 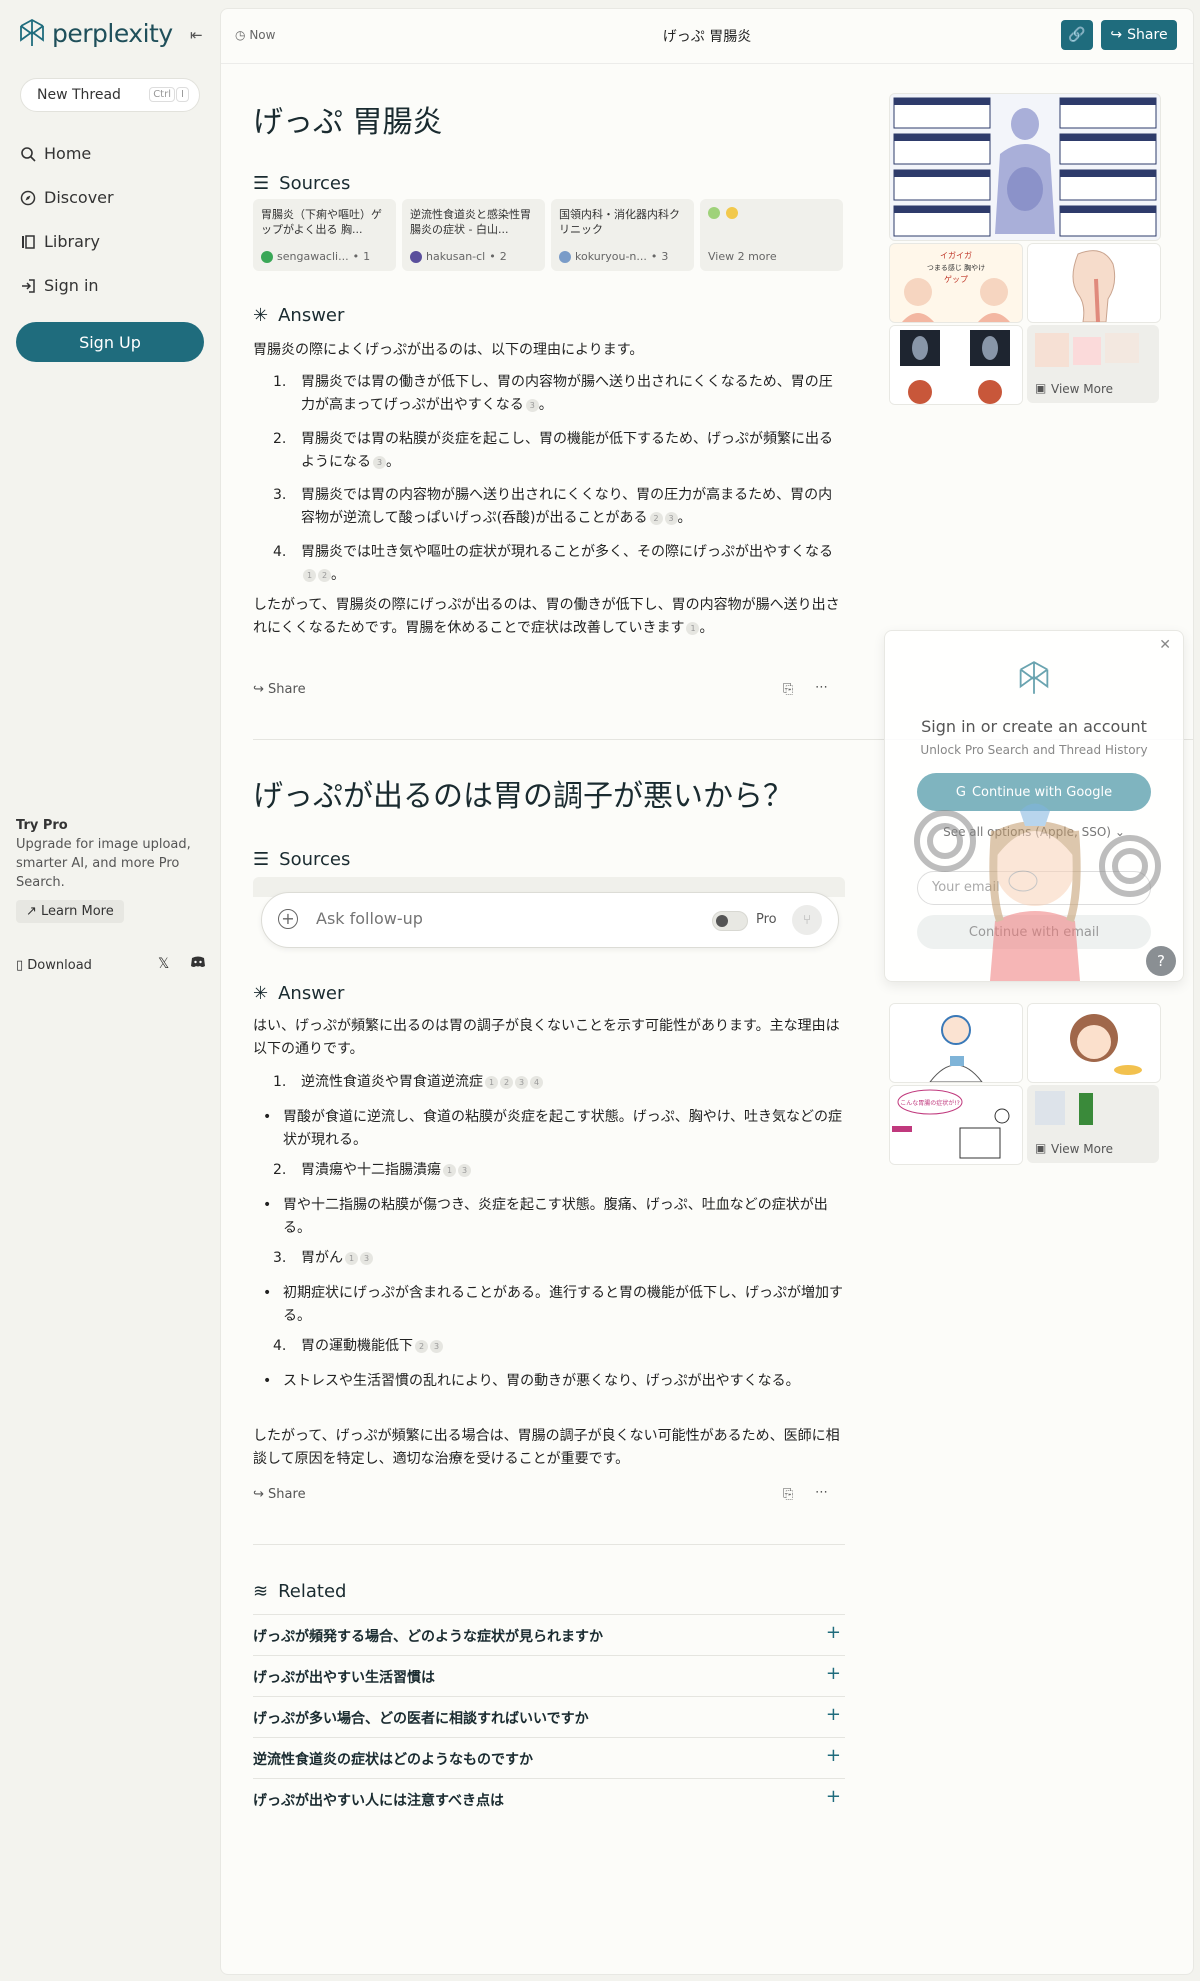 What do you see at coordinates (301, 183) in the screenshot?
I see `sources-heading: ☰ Sources` at bounding box center [301, 183].